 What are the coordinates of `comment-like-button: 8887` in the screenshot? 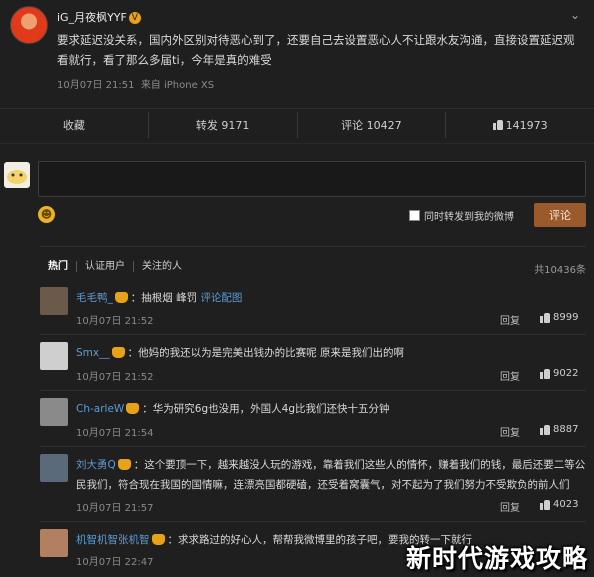 It's located at (559, 429).